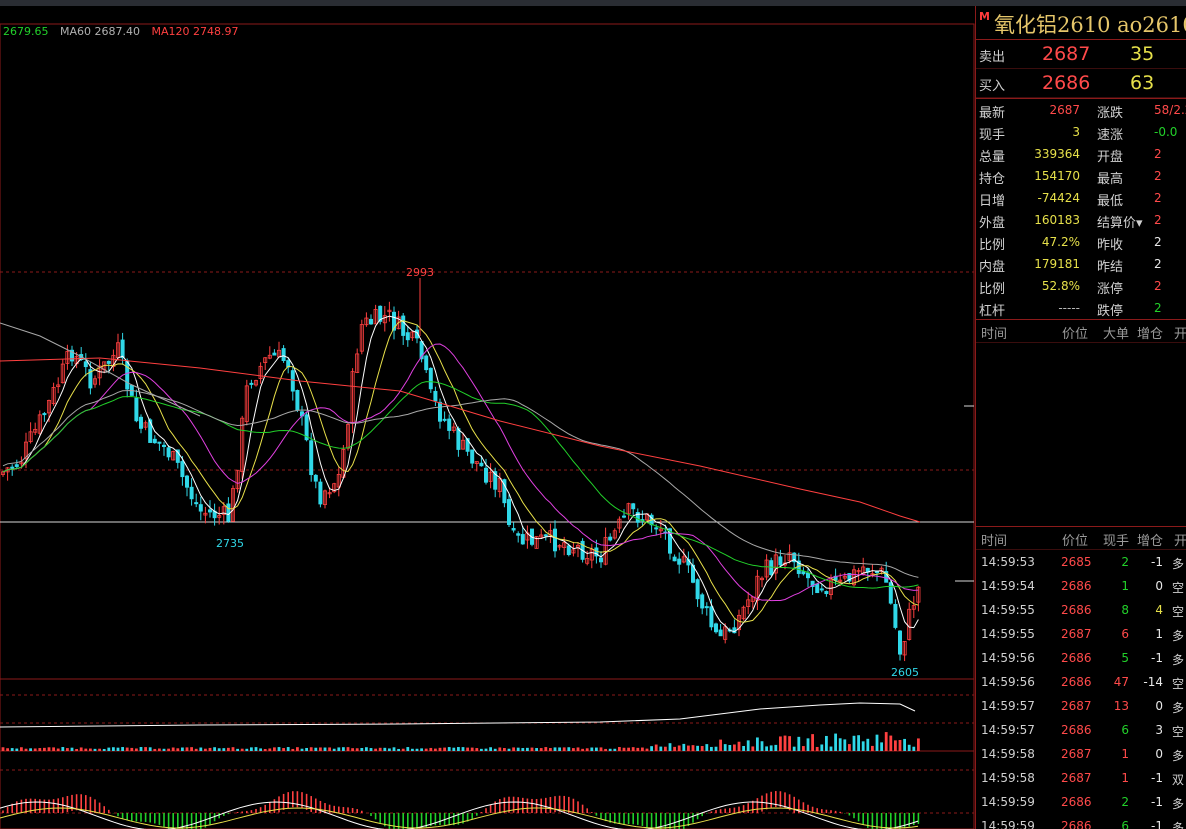  Describe the element at coordinates (992, 201) in the screenshot. I see `stat-label: 日增` at that location.